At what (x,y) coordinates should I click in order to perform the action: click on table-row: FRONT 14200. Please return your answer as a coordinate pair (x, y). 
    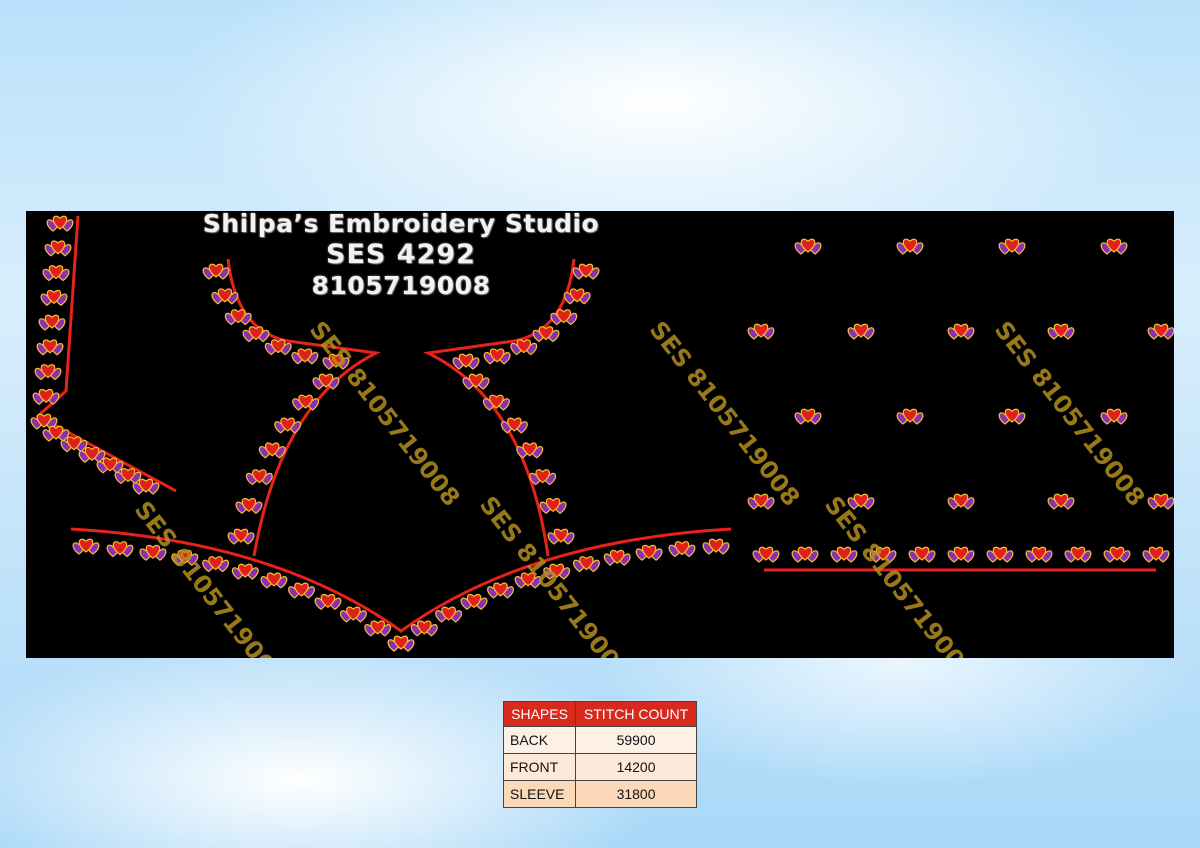
    Looking at the image, I should click on (599, 767).